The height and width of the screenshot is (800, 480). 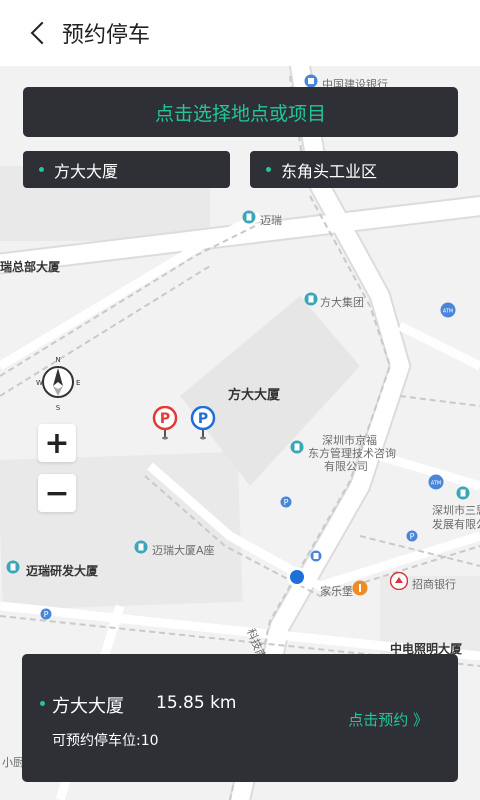 I want to click on map-label-jingfu-3: 有限公司, so click(x=346, y=466).